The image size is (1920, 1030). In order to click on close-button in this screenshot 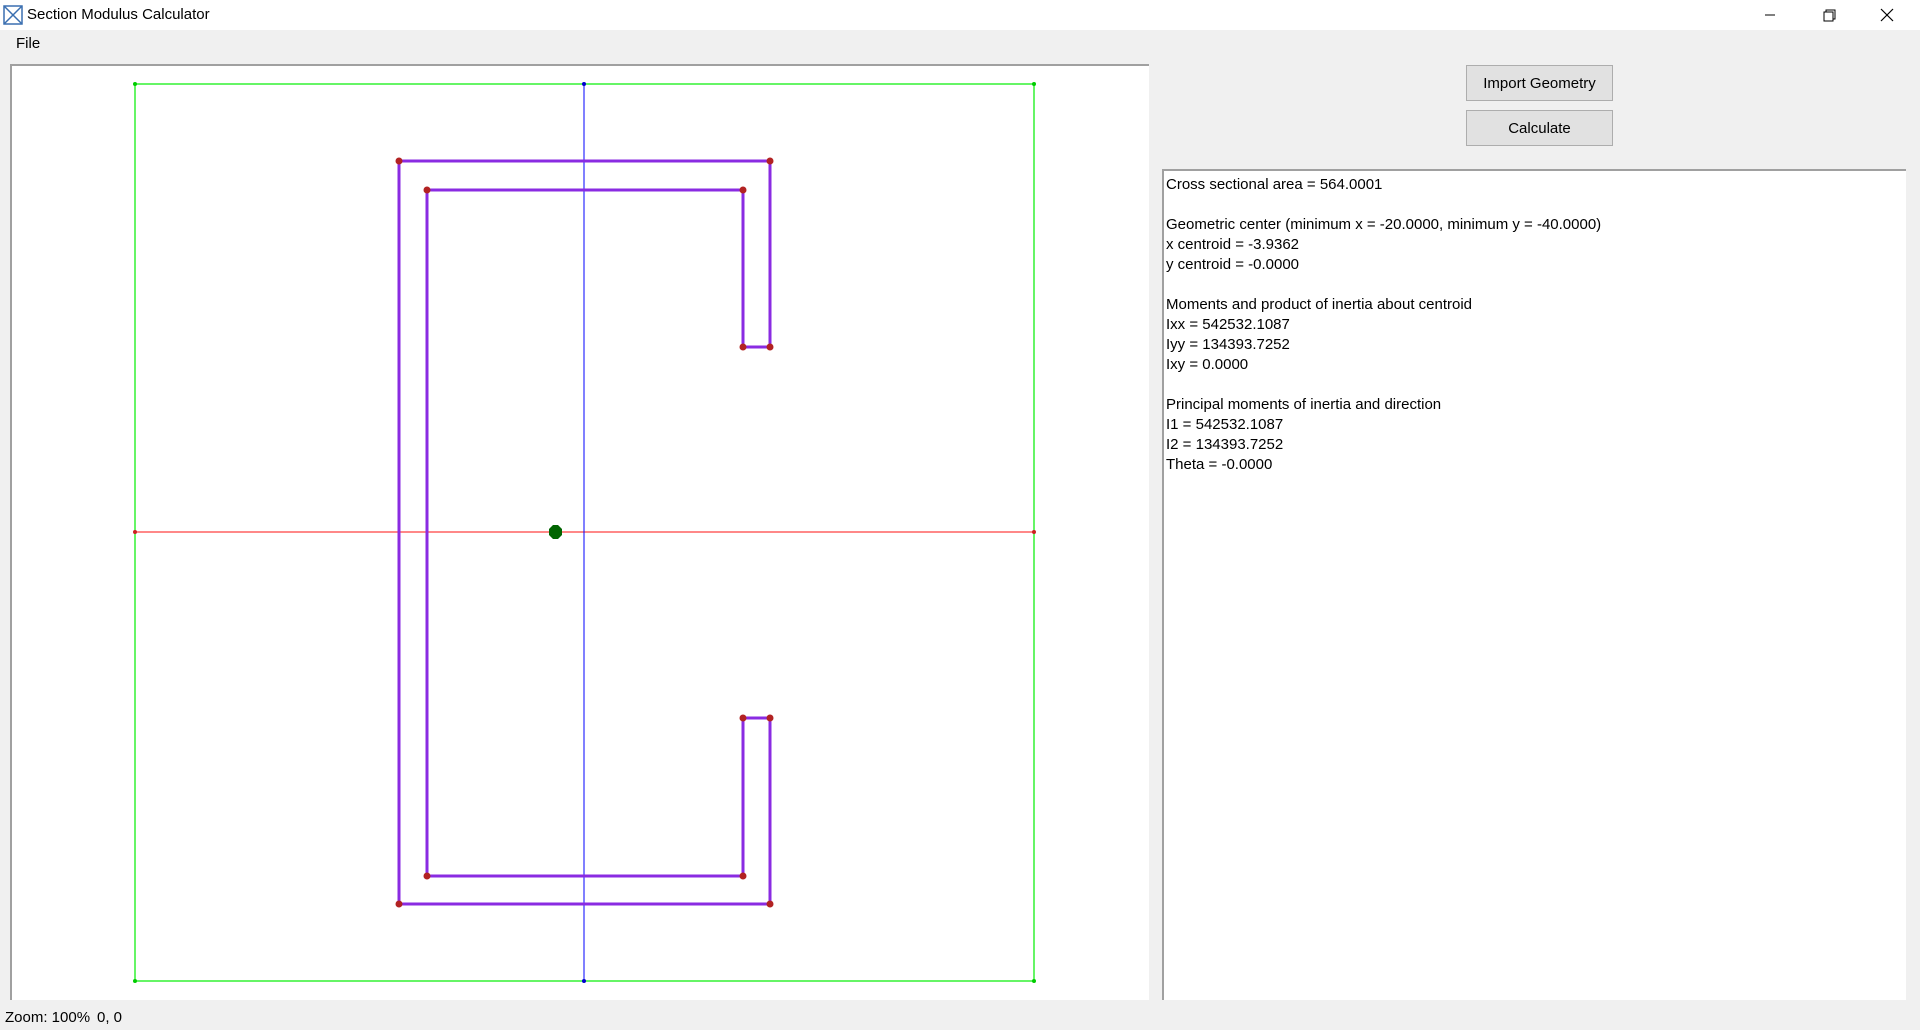, I will do `click(1887, 15)`.